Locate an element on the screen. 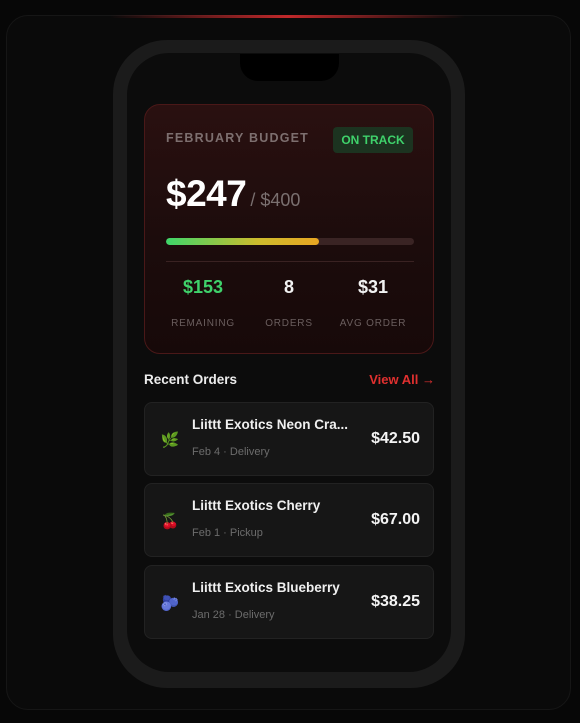  blueberry-icon: 🫐 is located at coordinates (170, 603).